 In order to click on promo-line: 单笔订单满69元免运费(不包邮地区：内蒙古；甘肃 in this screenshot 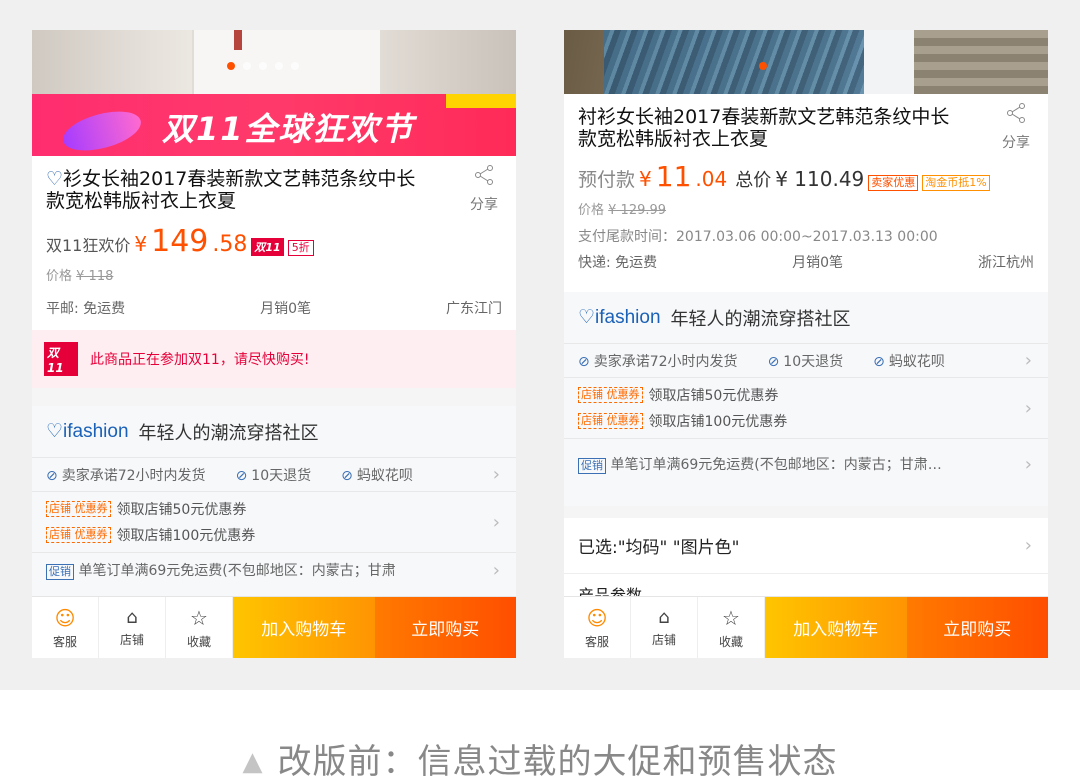, I will do `click(237, 571)`.